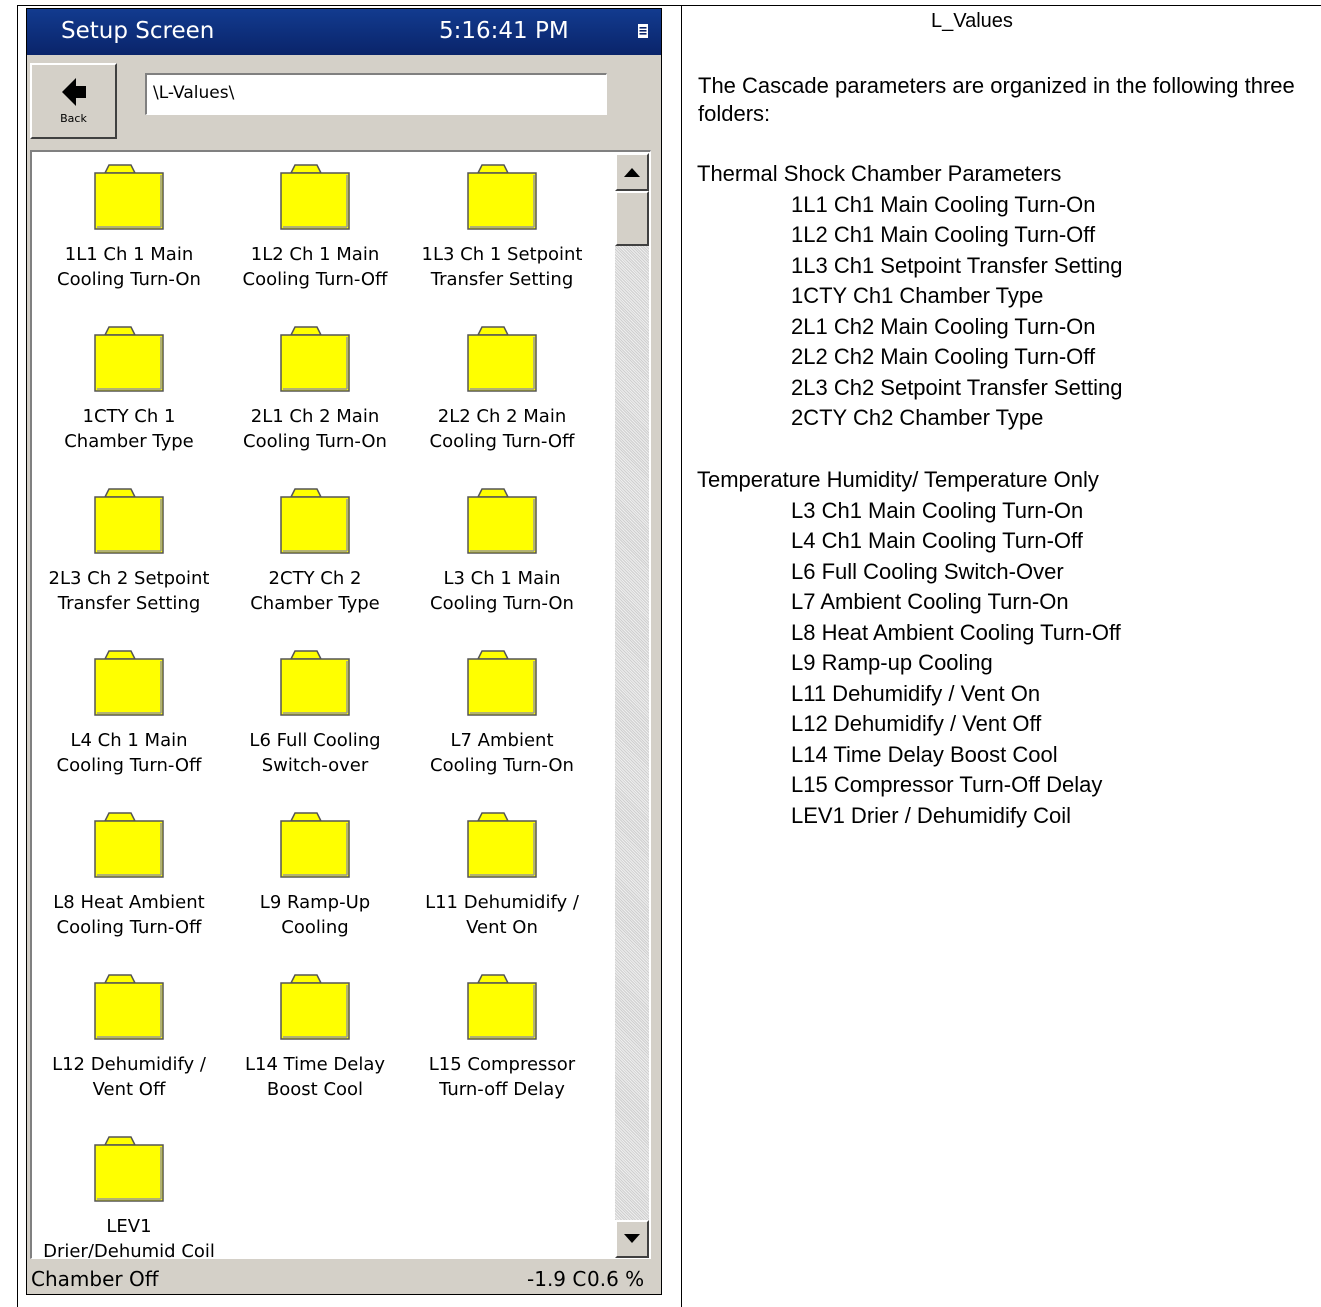 The width and height of the screenshot is (1321, 1307). I want to click on scroll-up-button, so click(632, 172).